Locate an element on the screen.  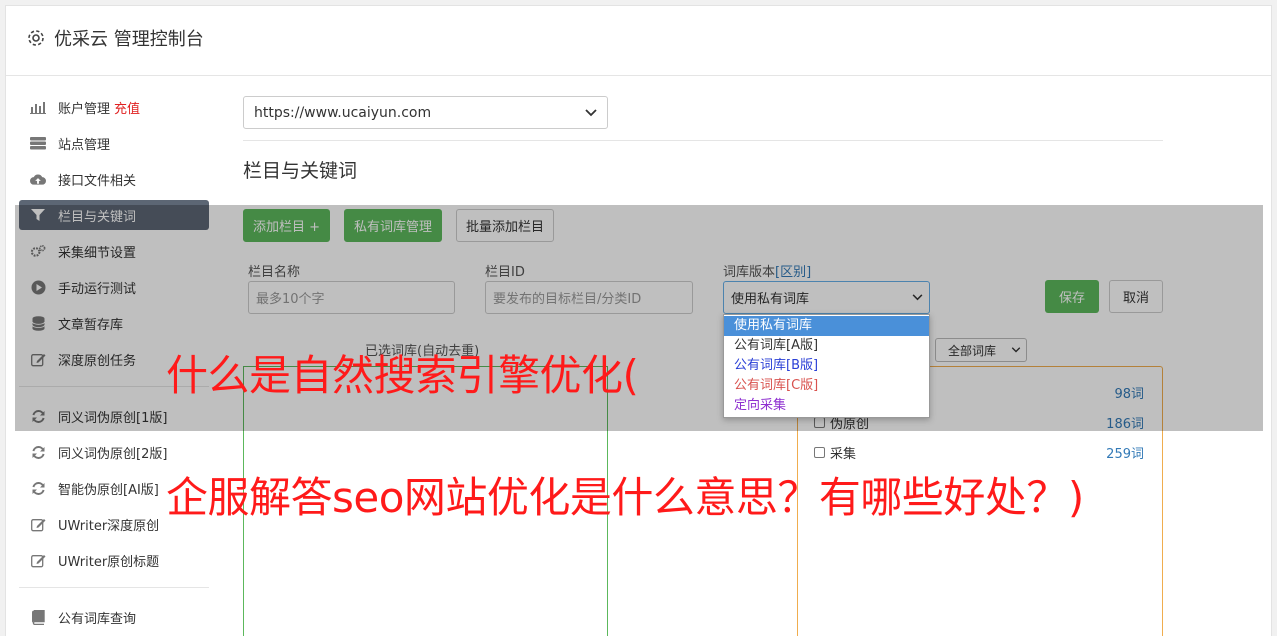
column-id-label: 栏目ID is located at coordinates (505, 272).